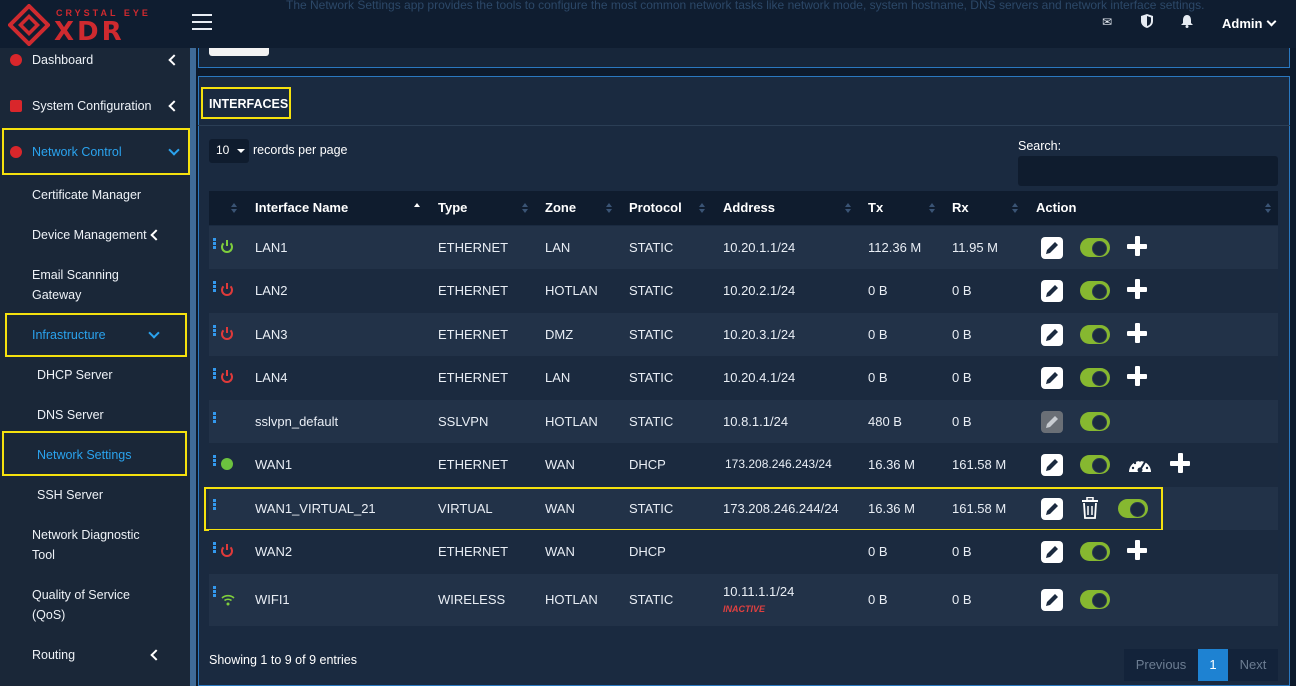 This screenshot has width=1296, height=686. What do you see at coordinates (95, 375) in the screenshot?
I see `sidebar-item-dhcp-server: DHCP Server` at bounding box center [95, 375].